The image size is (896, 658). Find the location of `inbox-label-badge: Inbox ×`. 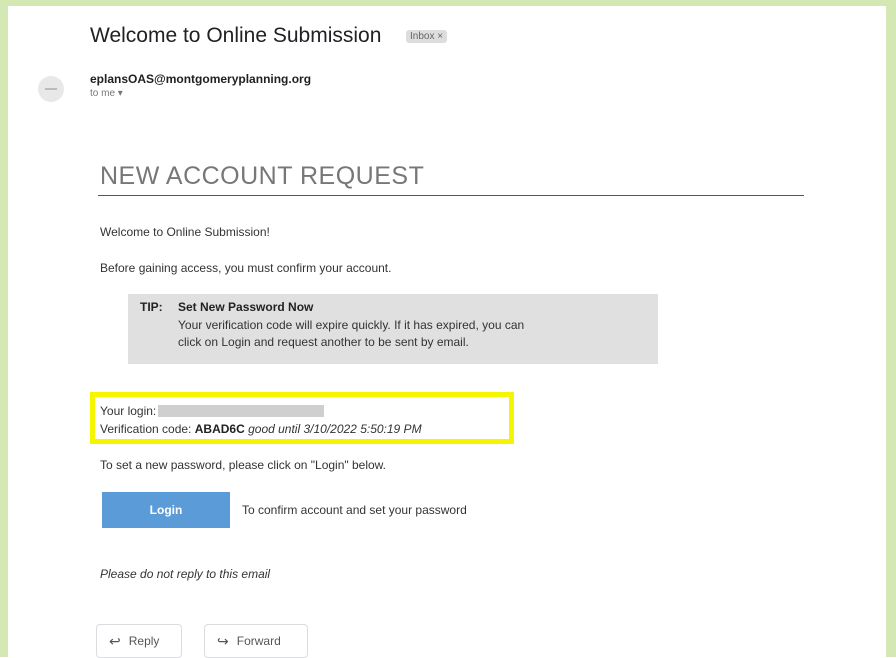

inbox-label-badge: Inbox × is located at coordinates (427, 36).